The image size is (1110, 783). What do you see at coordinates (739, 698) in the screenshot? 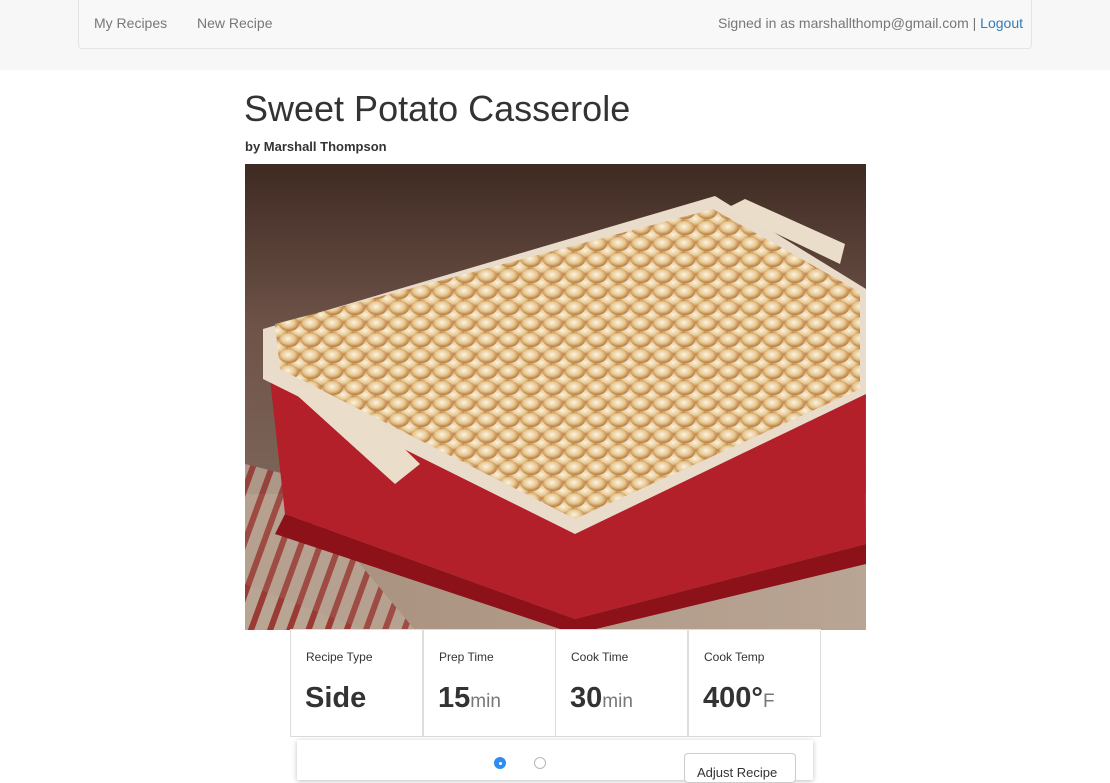
I see `stat-value: 400°F` at bounding box center [739, 698].